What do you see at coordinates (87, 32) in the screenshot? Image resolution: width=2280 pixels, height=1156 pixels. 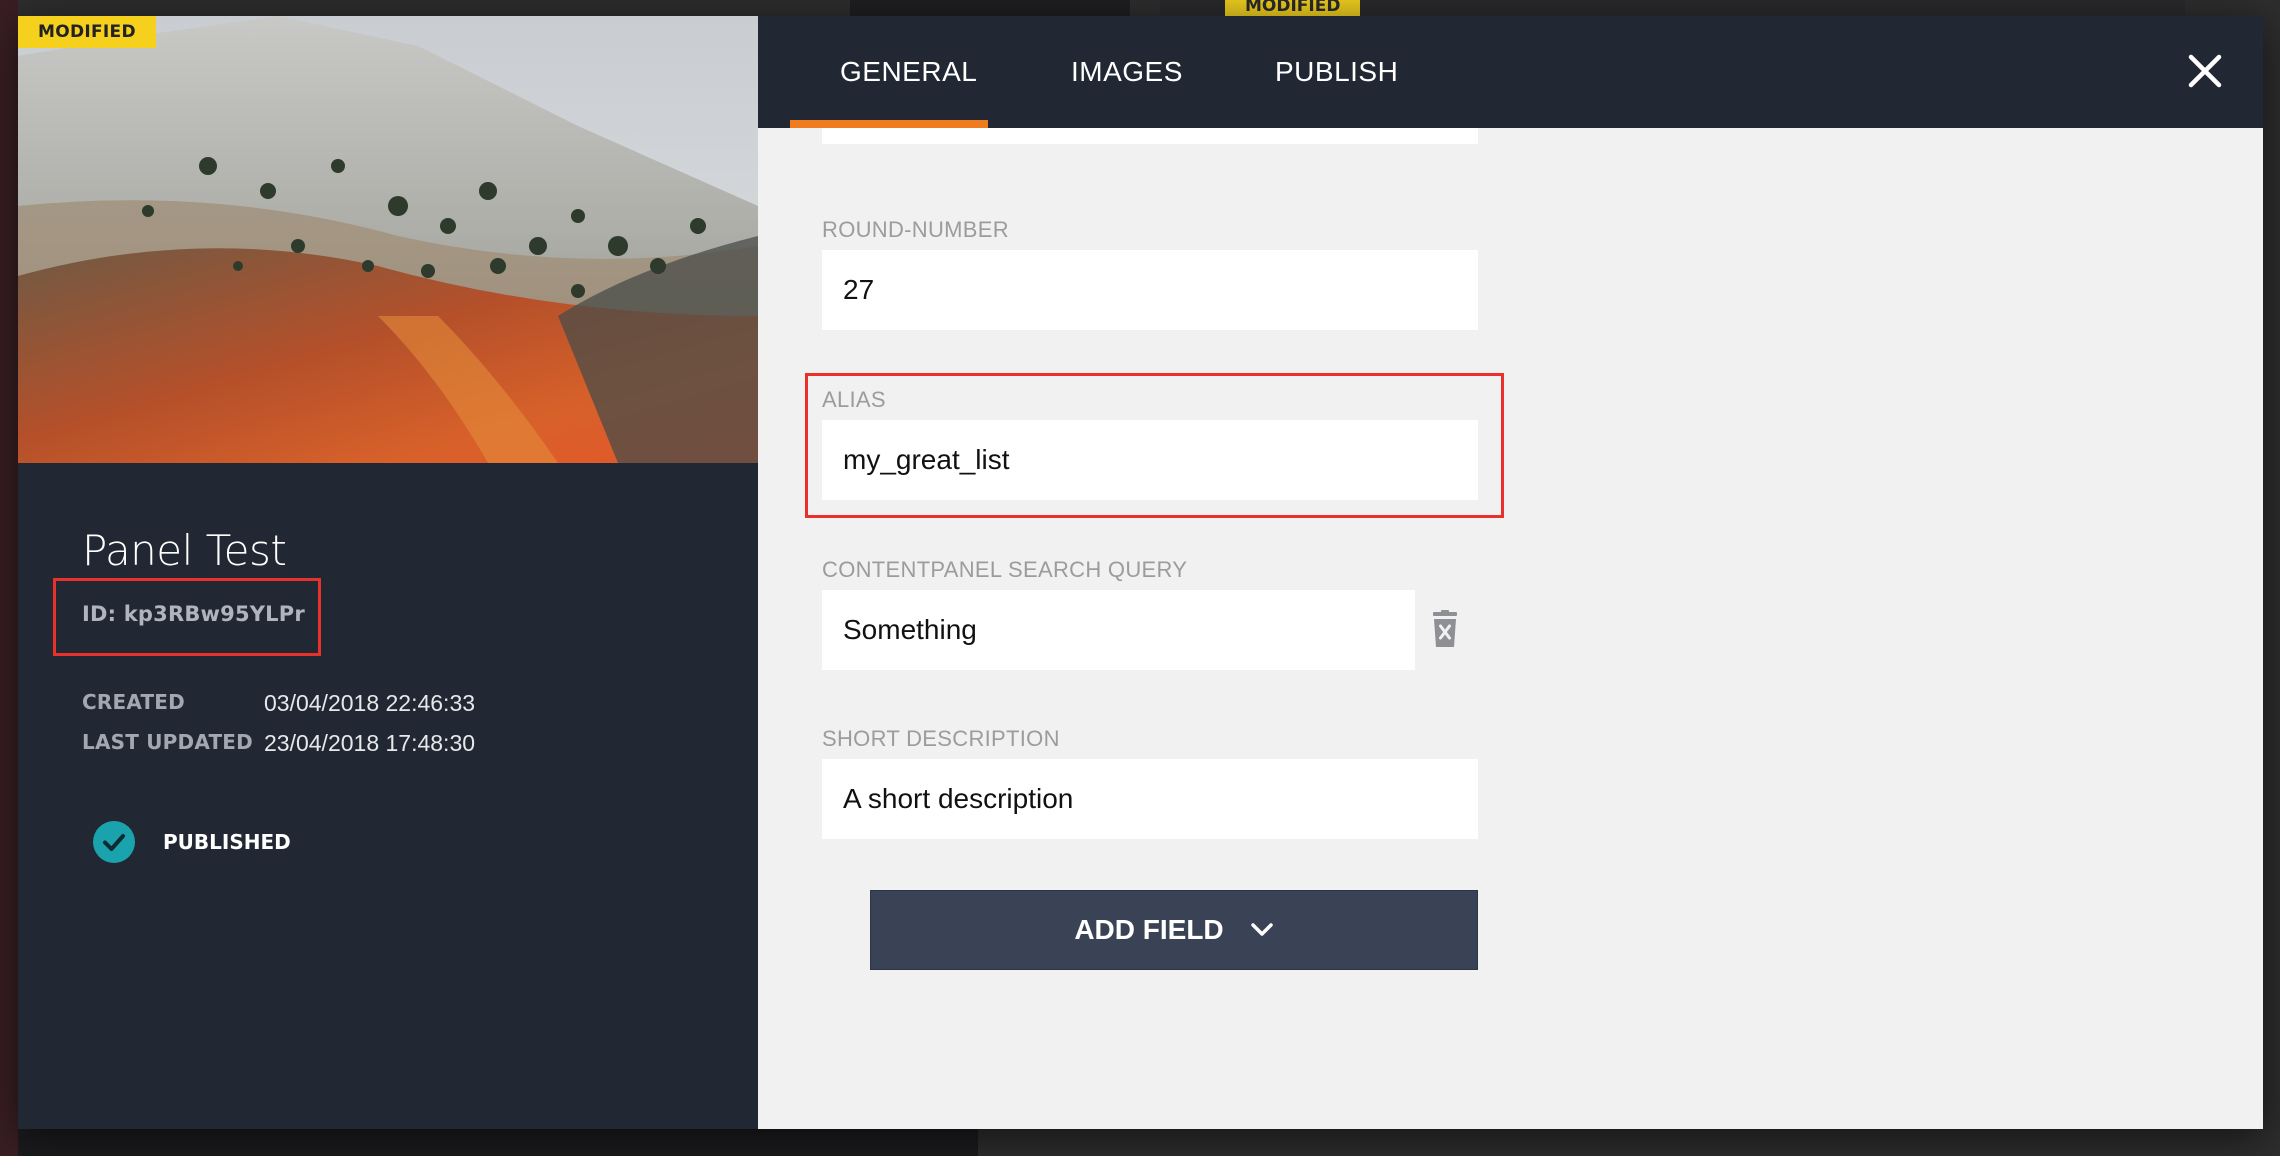 I see `modified-badge: MODIFIED` at bounding box center [87, 32].